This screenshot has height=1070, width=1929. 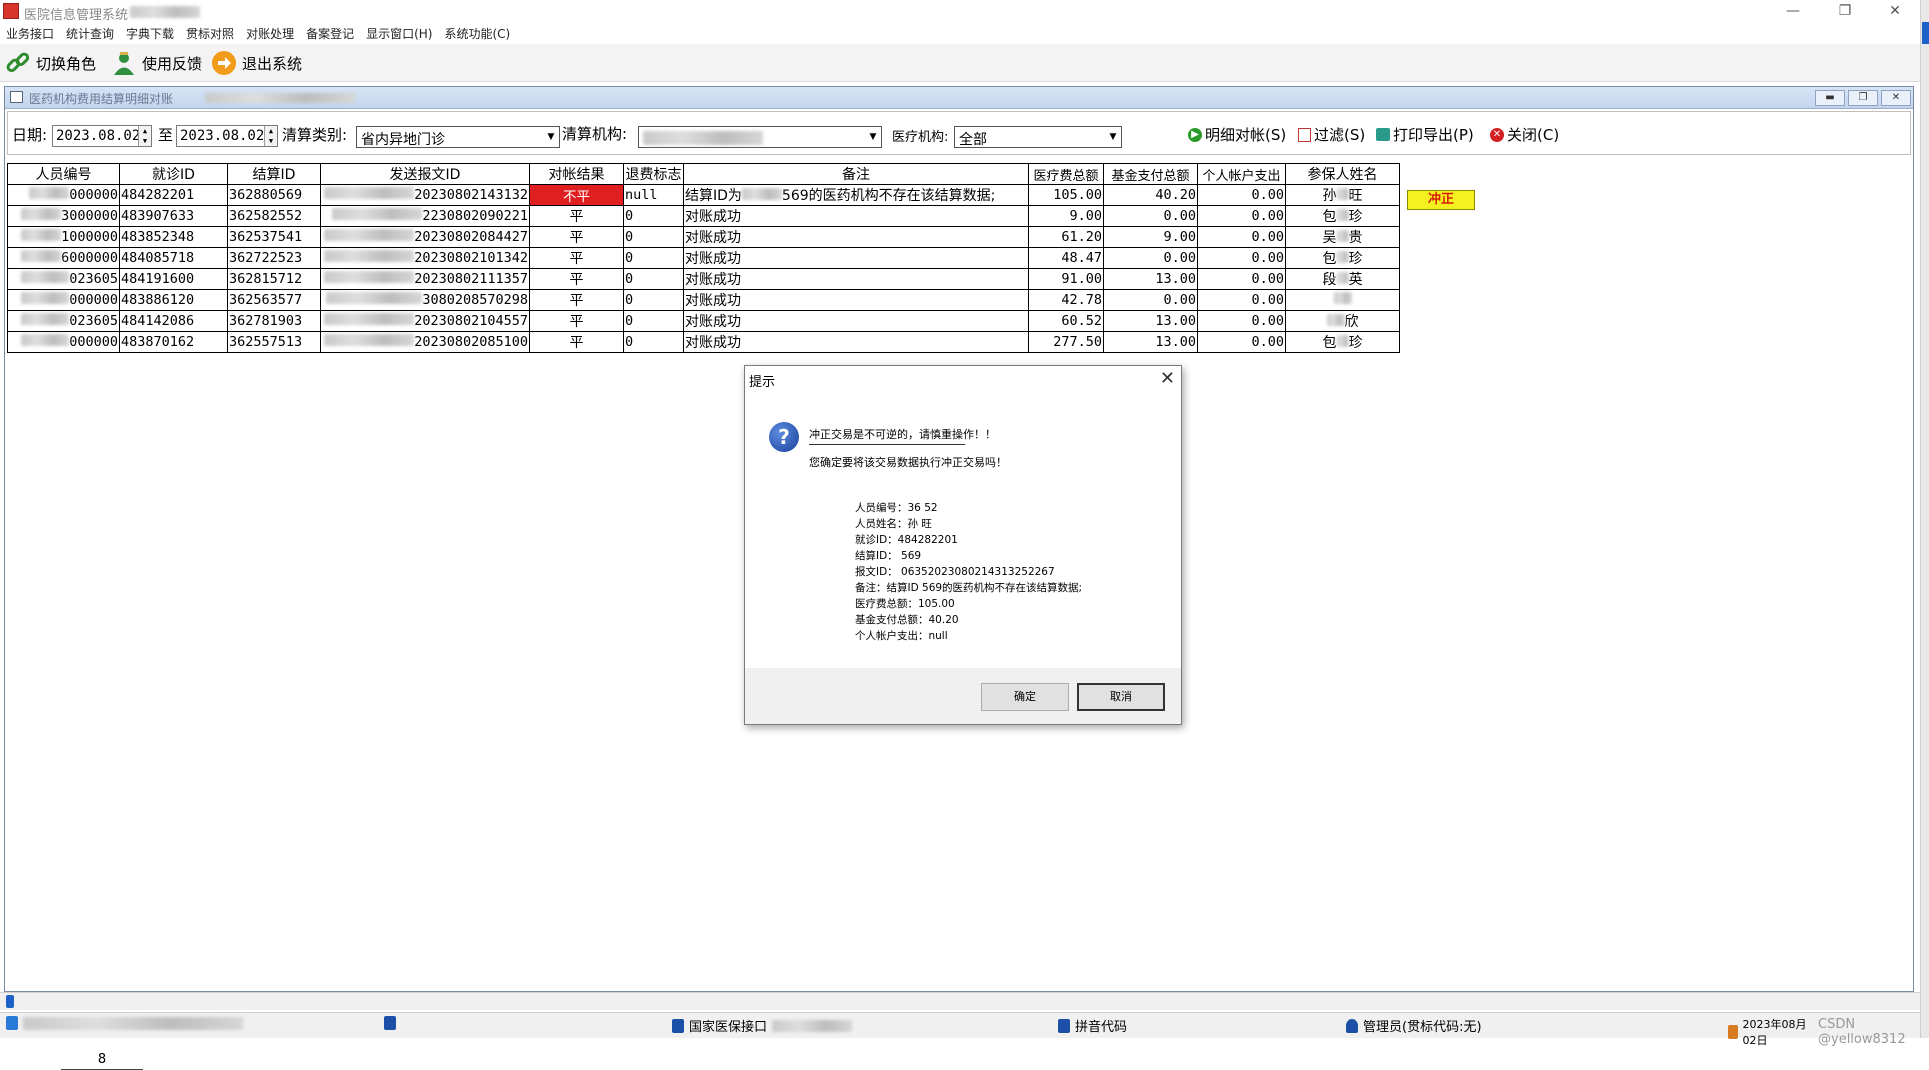 I want to click on info-icon, so click(x=1064, y=1025).